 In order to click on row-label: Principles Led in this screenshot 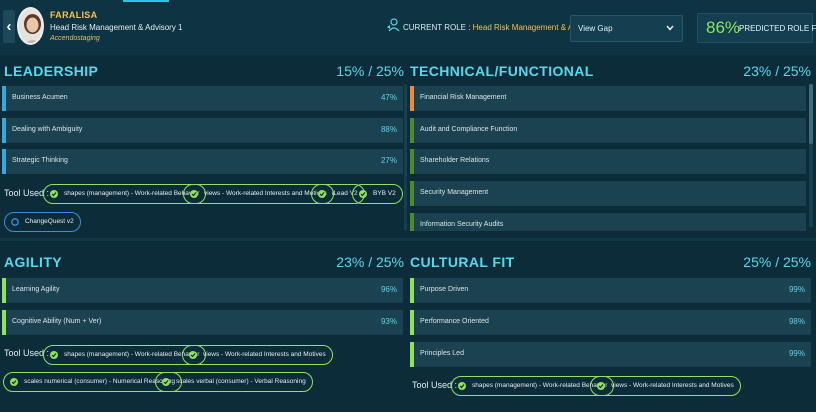, I will do `click(442, 353)`.